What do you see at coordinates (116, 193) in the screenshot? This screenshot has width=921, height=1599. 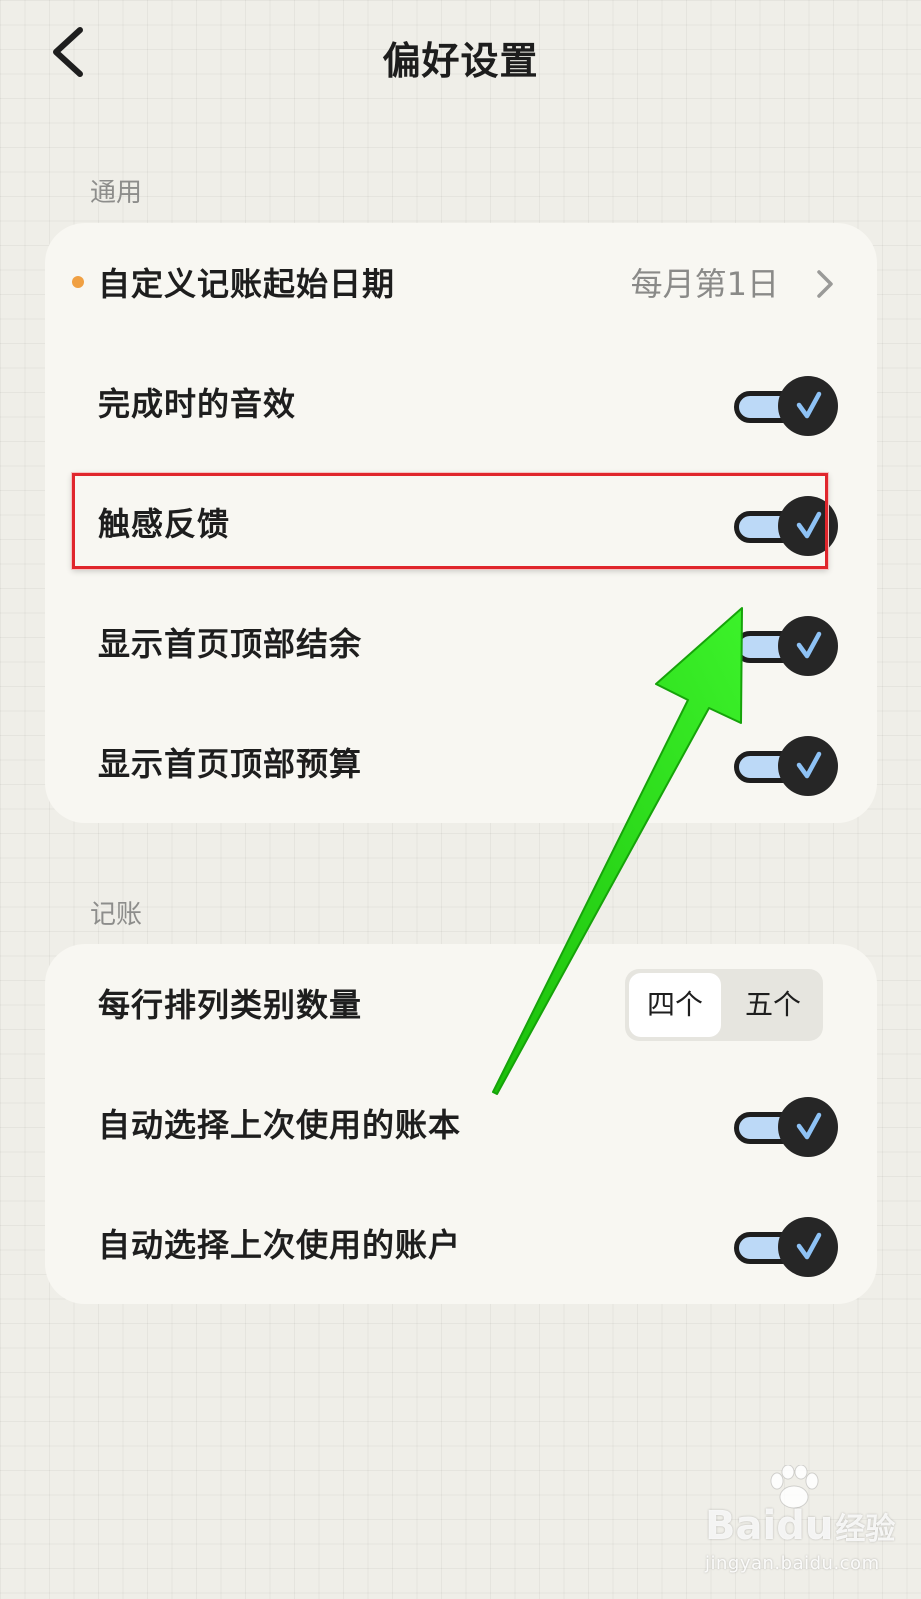 I see `section-label-general: 通用` at bounding box center [116, 193].